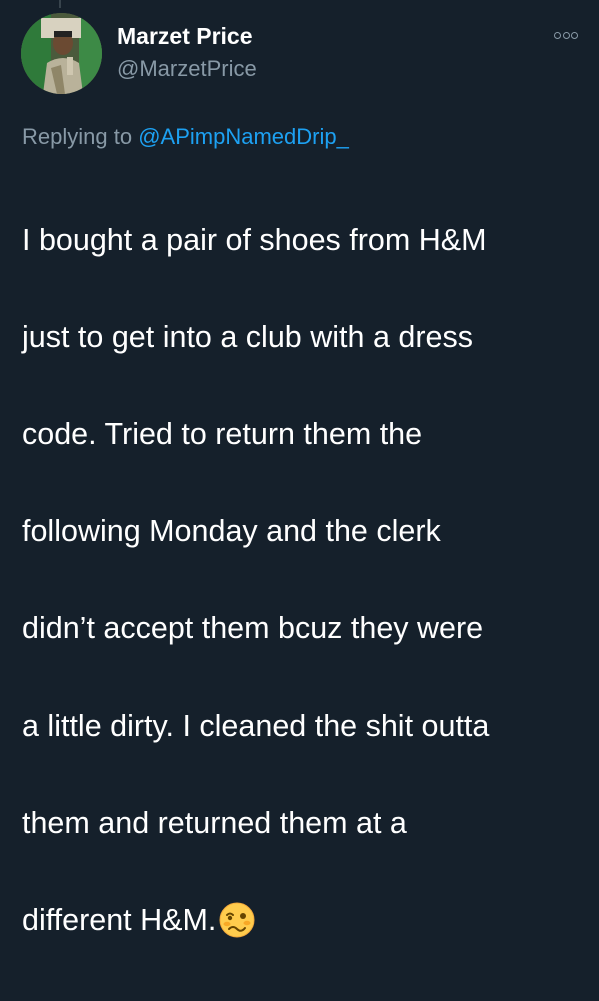 The width and height of the screenshot is (599, 1001). Describe the element at coordinates (185, 36) in the screenshot. I see `author-name: Marzet Price` at that location.